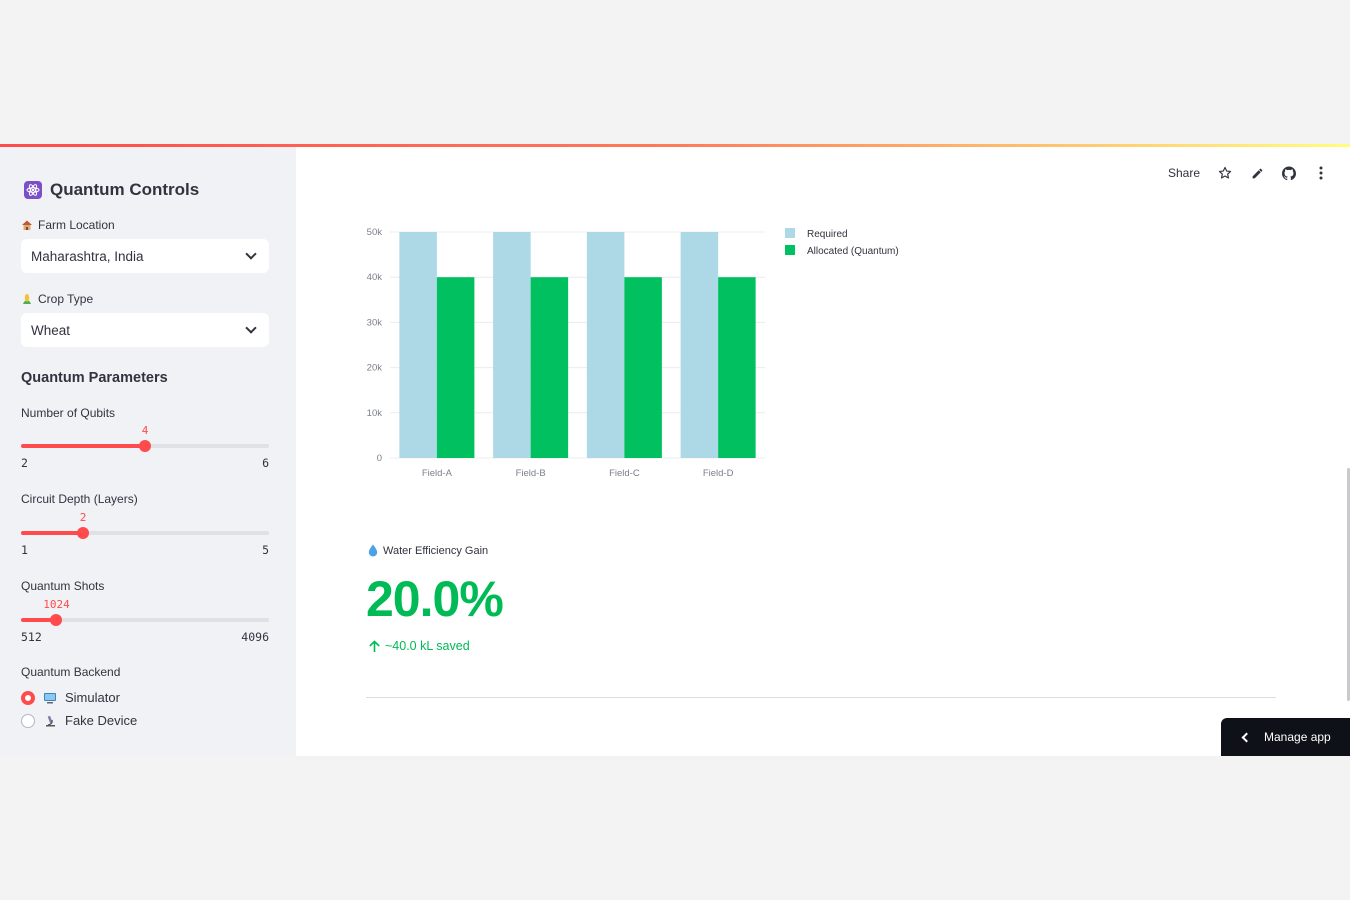 This screenshot has height=900, width=1350. Describe the element at coordinates (605, 345) in the screenshot. I see `bar-field-c-required` at that location.